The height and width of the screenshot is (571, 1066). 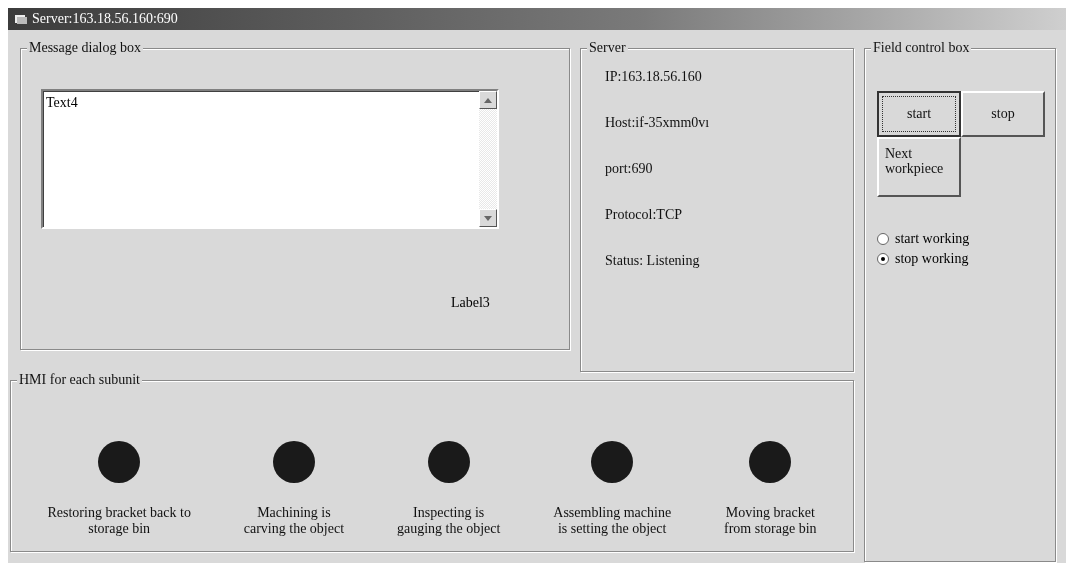 What do you see at coordinates (932, 259) in the screenshot?
I see `radio-label: stop working` at bounding box center [932, 259].